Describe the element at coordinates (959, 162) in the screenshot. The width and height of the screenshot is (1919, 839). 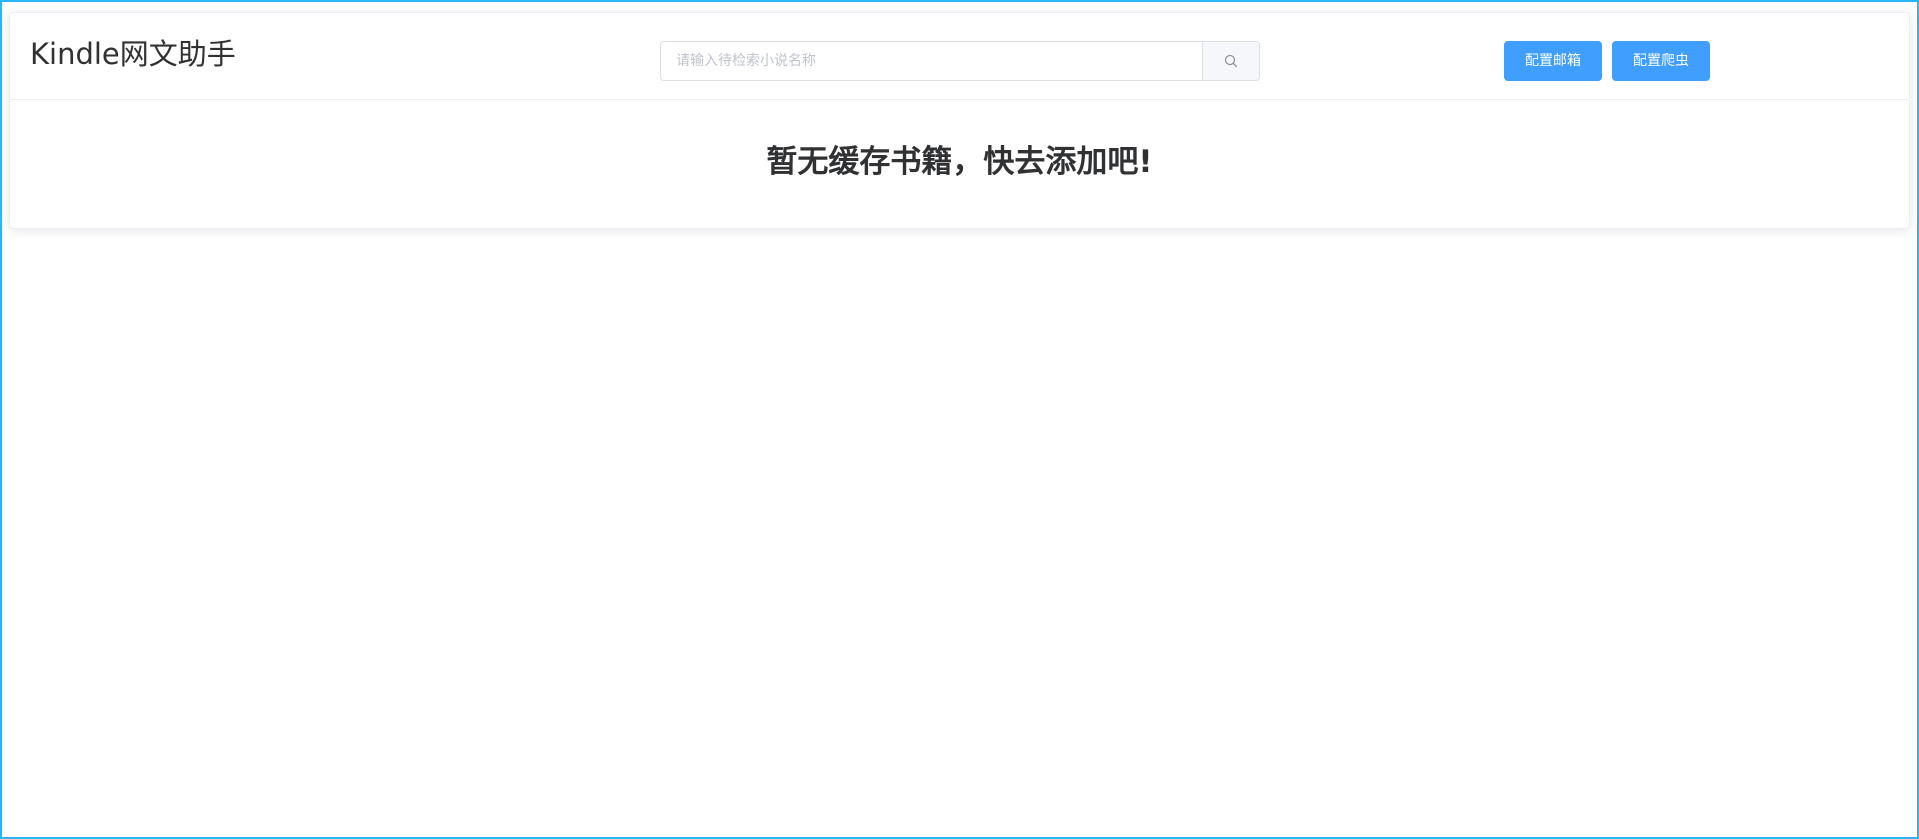
I see `empty-state-message: 暂无缓存书籍，快去添加吧!` at that location.